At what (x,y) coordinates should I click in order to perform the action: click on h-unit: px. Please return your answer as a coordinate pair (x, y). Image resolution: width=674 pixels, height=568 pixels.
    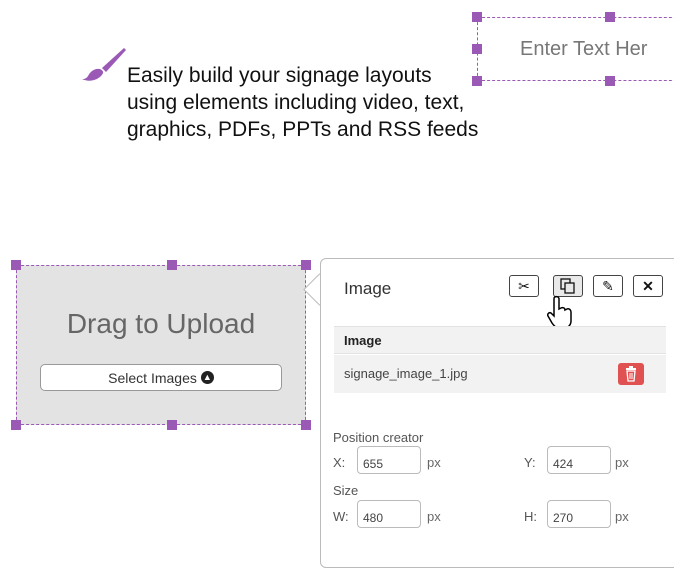
    Looking at the image, I should click on (622, 516).